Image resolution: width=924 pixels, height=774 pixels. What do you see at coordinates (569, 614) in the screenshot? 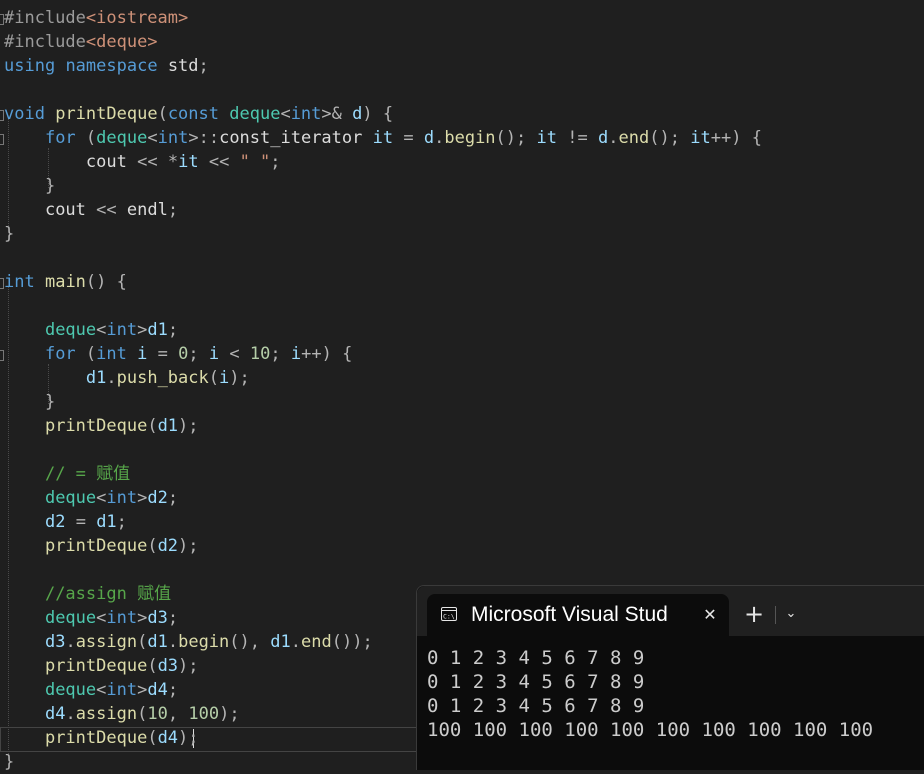
I see `terminal-tab-title: Microsoft Visual Stud` at bounding box center [569, 614].